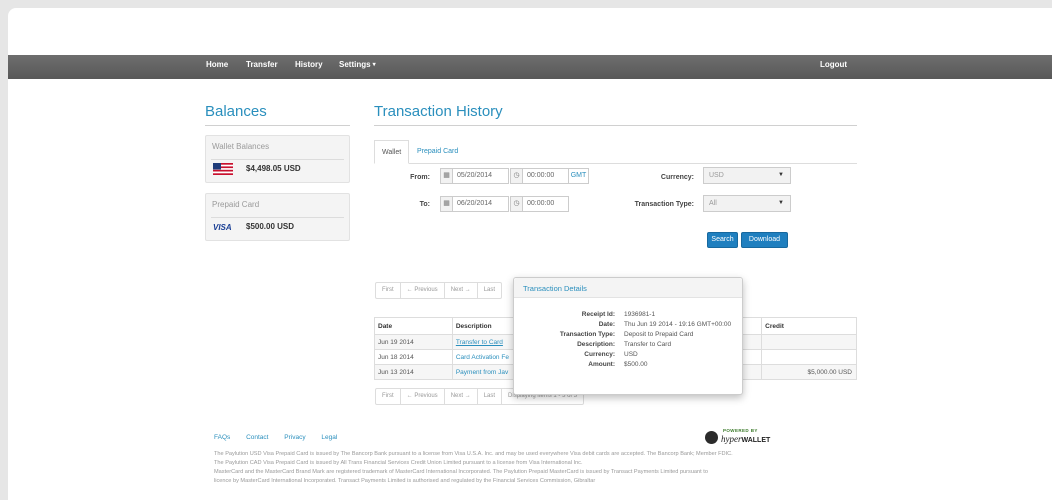 This screenshot has width=1052, height=500. What do you see at coordinates (270, 226) in the screenshot?
I see `prepaid-card-amount: $500.00 USD` at bounding box center [270, 226].